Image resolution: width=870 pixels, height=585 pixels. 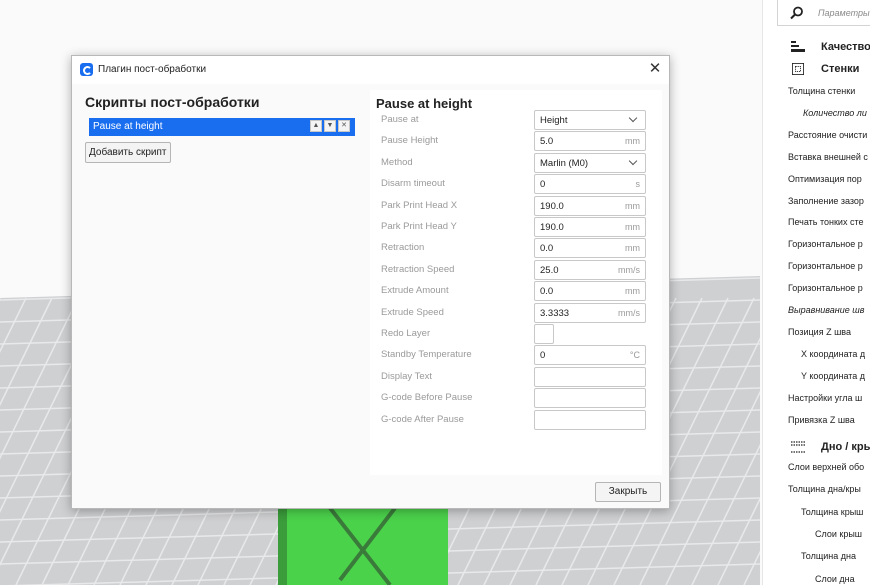 What do you see at coordinates (816, 447) in the screenshot?
I see `section-top-bottom: Дно / кры` at bounding box center [816, 447].